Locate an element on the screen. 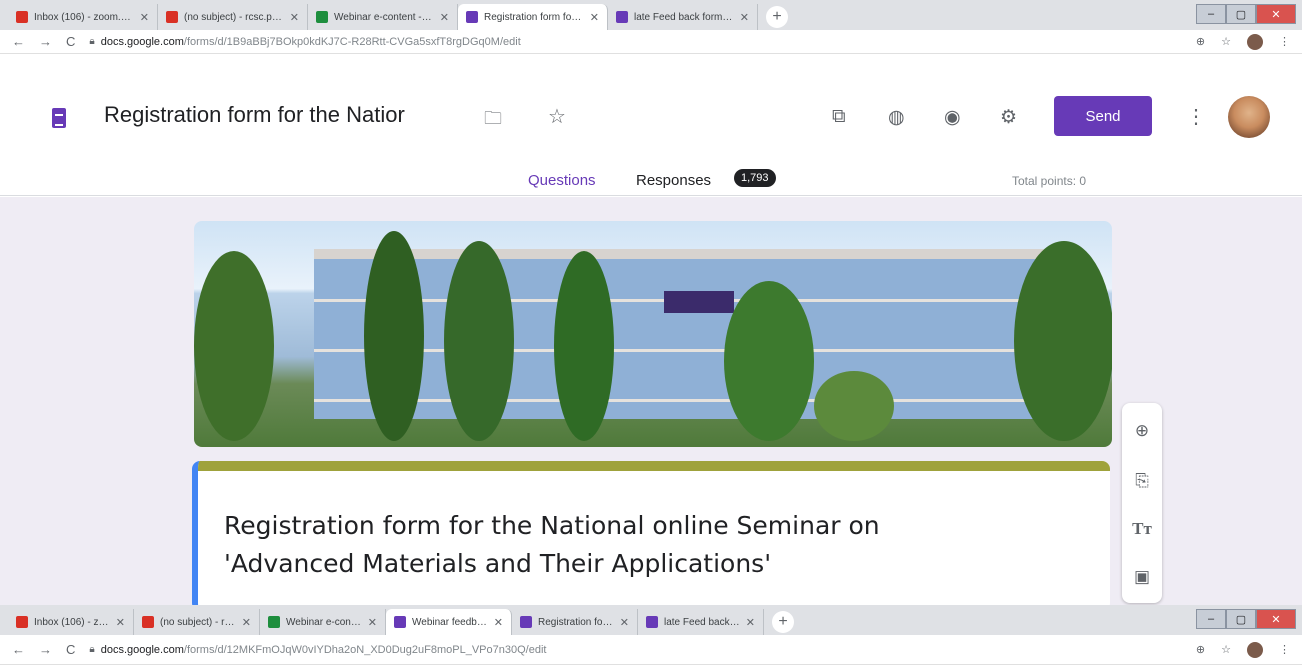 Image resolution: width=1302 pixels, height=665 pixels. tab-title: late Feed back form 19 is located at coordinates (702, 622).